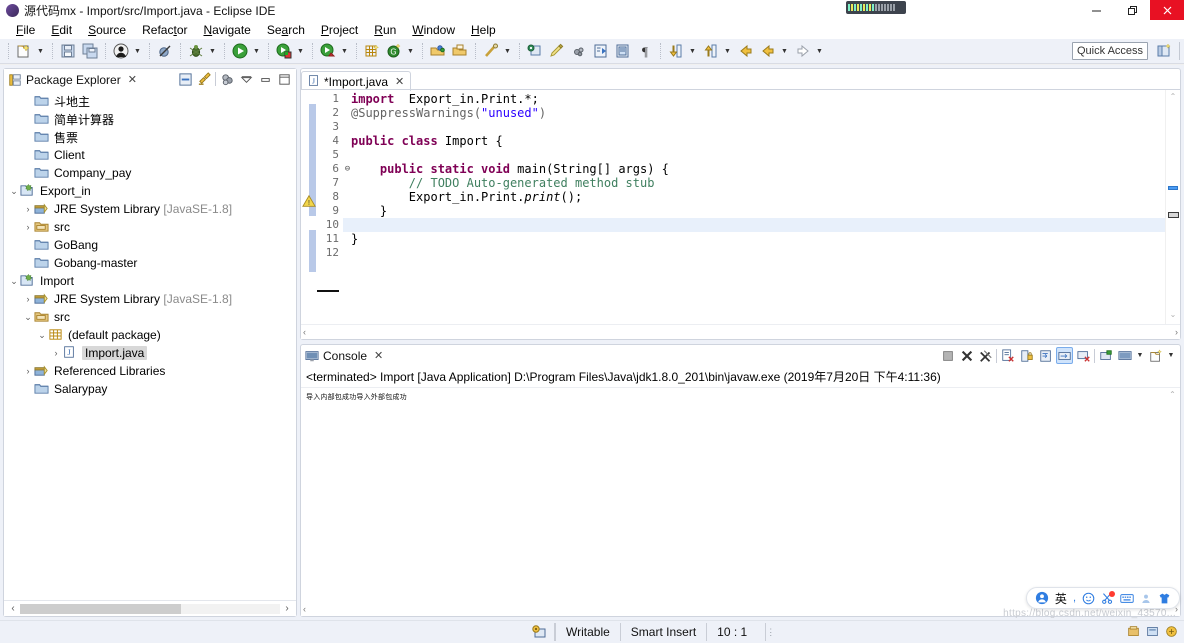 The height and width of the screenshot is (643, 1184). I want to click on hscroll-track, so click(150, 608).